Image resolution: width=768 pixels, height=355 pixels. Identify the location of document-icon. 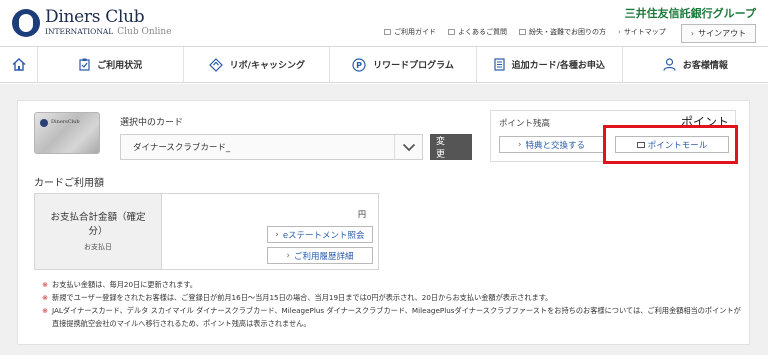
(499, 64).